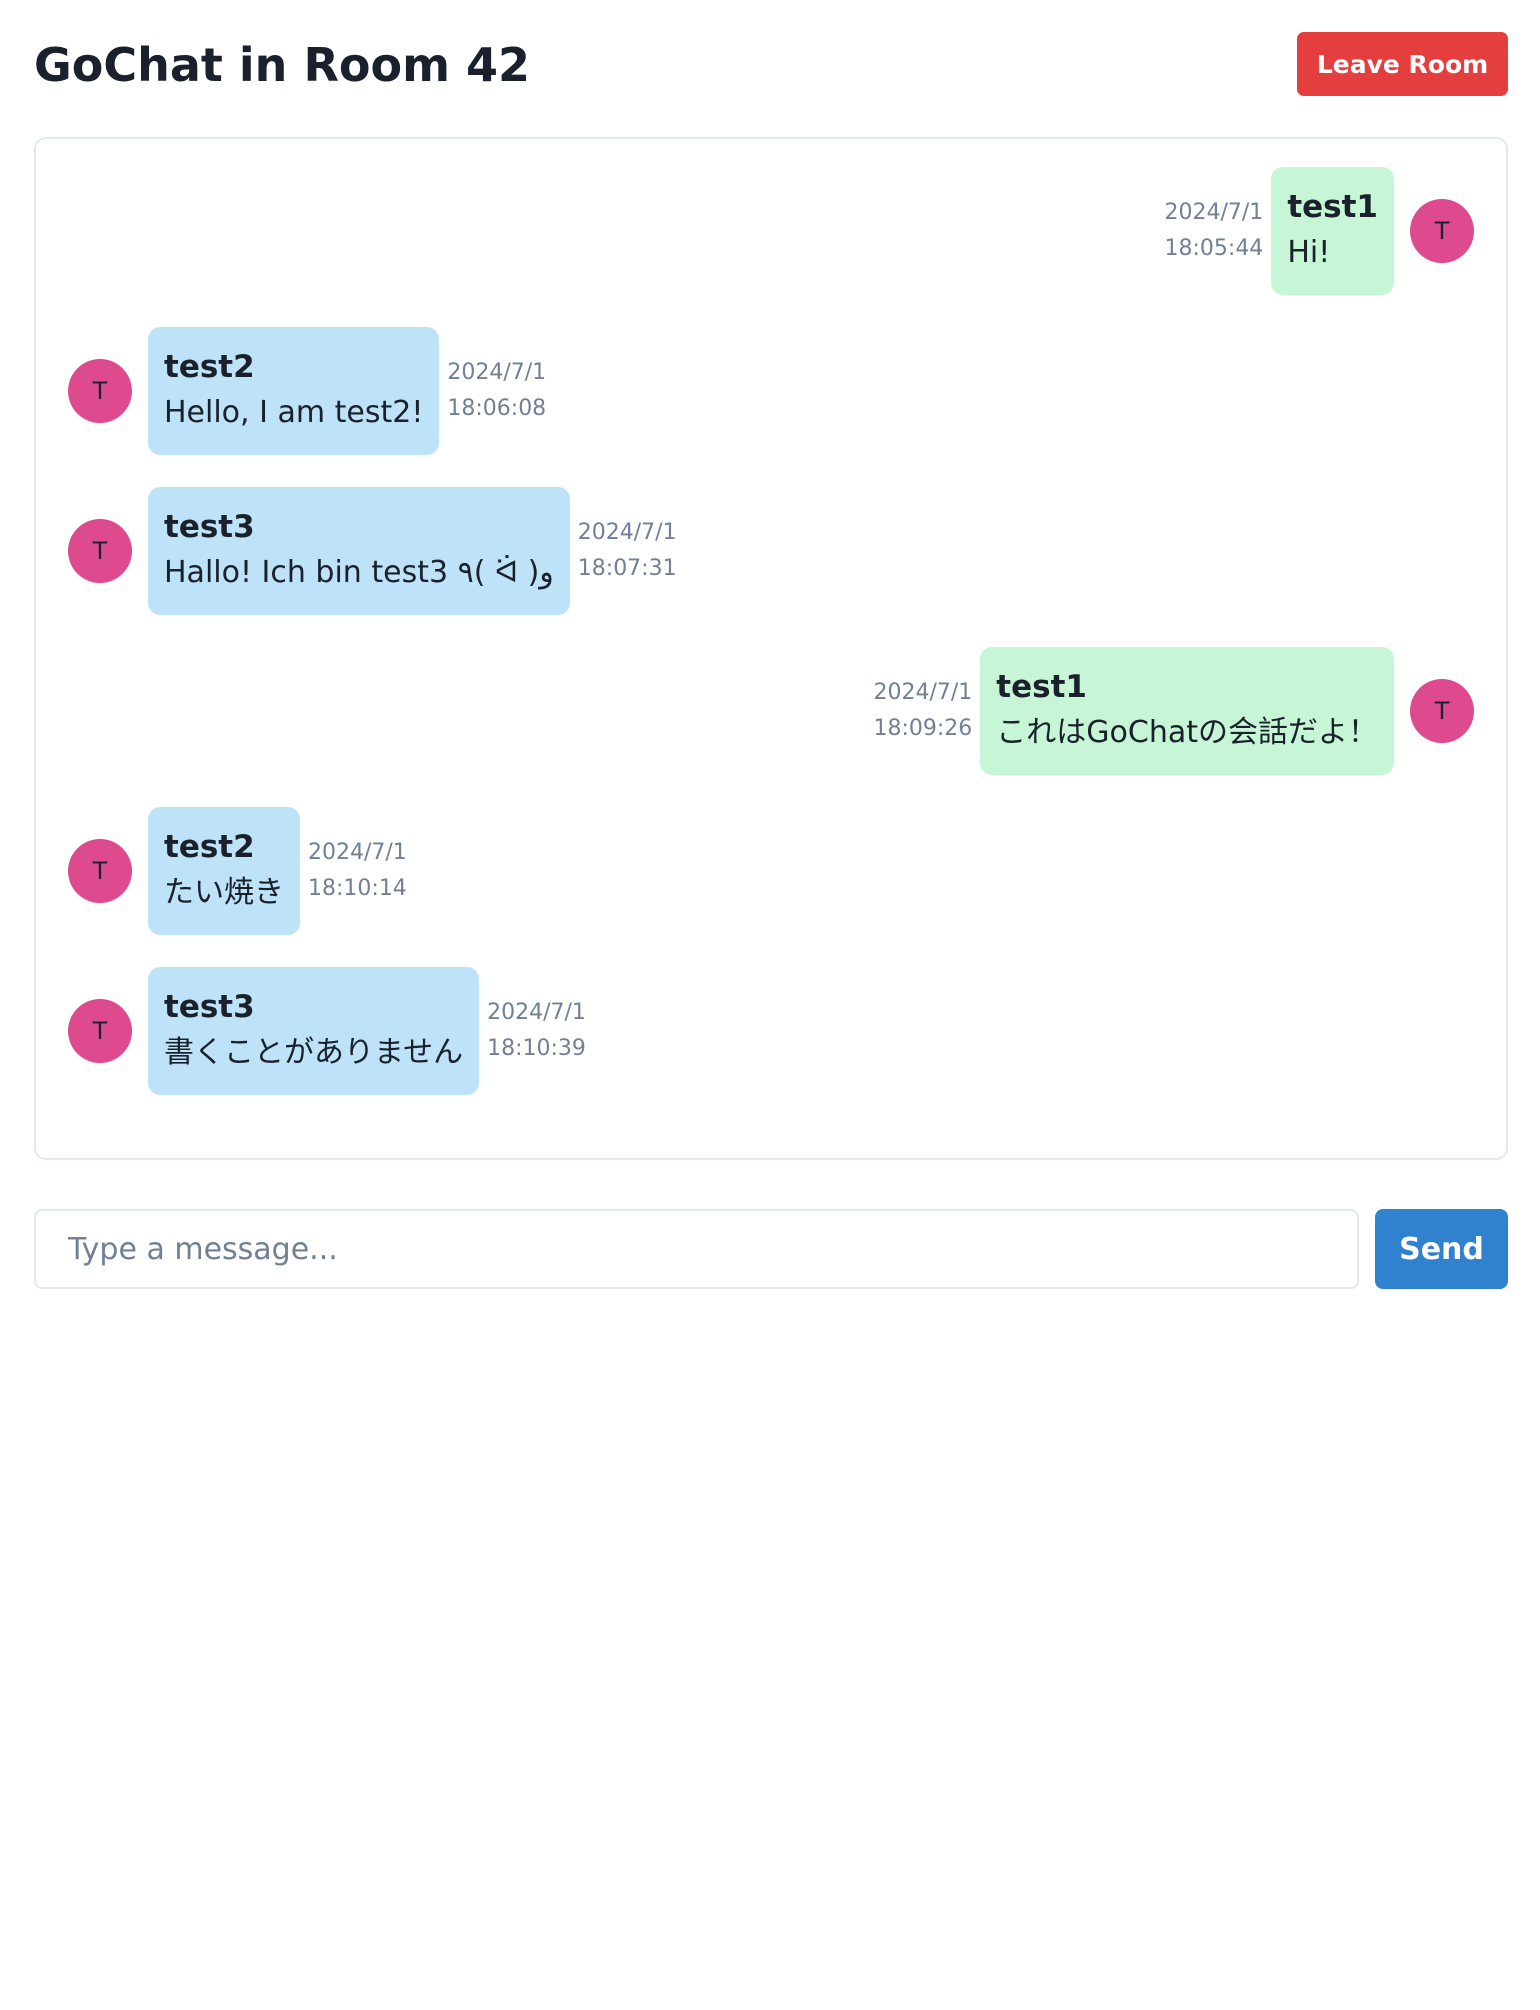 The height and width of the screenshot is (2010, 1540). Describe the element at coordinates (627, 568) in the screenshot. I see `message-time: 18:07:31` at that location.